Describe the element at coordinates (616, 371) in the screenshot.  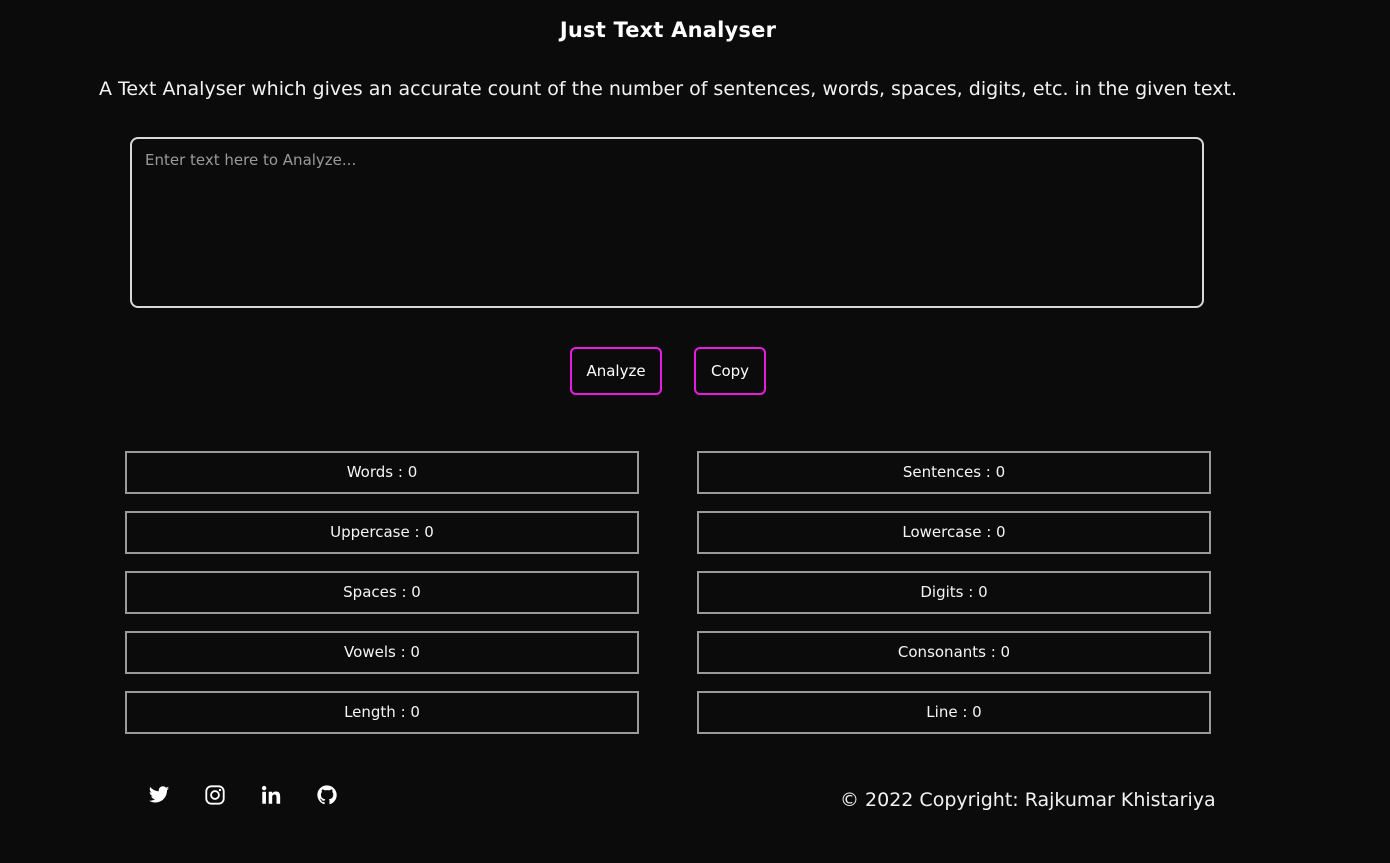
I see `analyze-button: Analyze` at that location.